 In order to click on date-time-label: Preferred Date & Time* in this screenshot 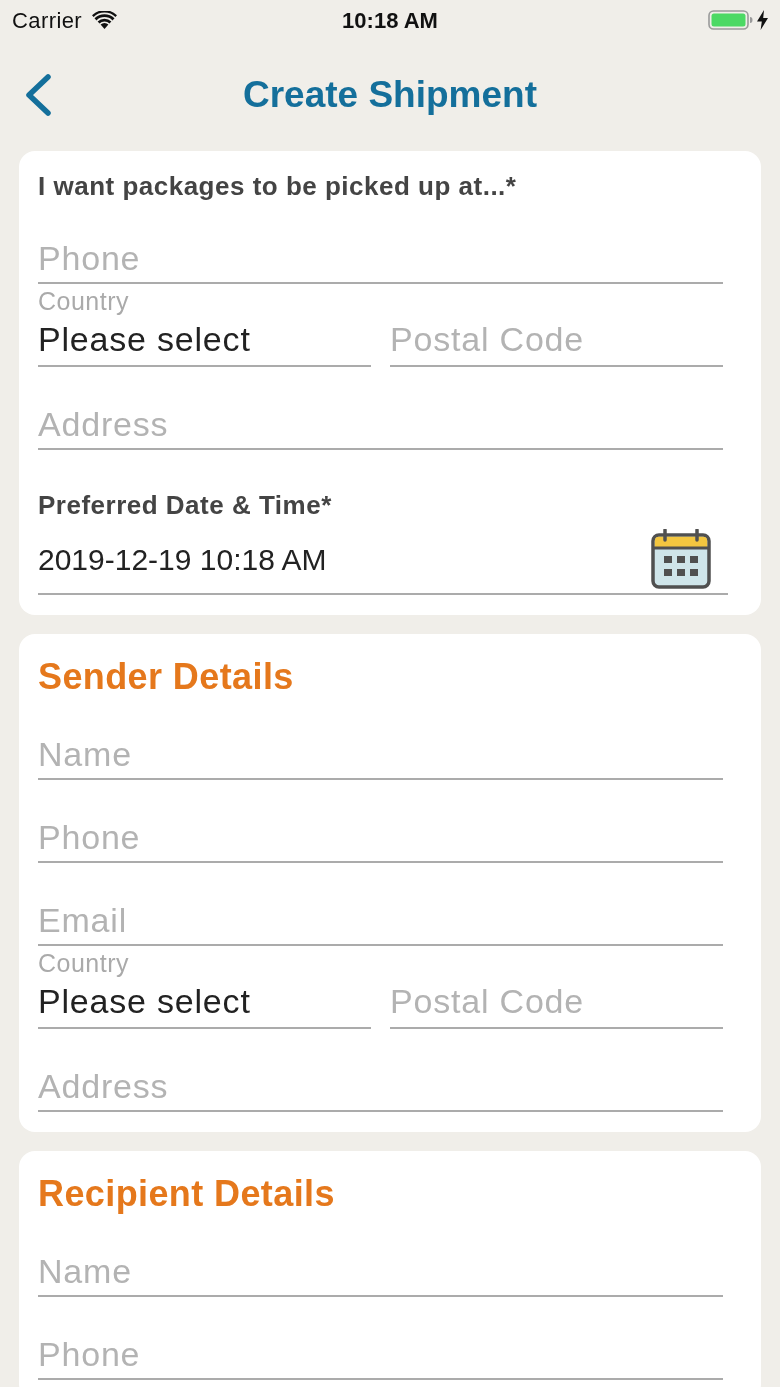, I will do `click(185, 505)`.